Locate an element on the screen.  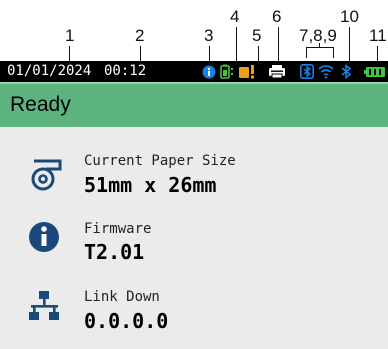
callout-10-line is located at coordinates (349, 44).